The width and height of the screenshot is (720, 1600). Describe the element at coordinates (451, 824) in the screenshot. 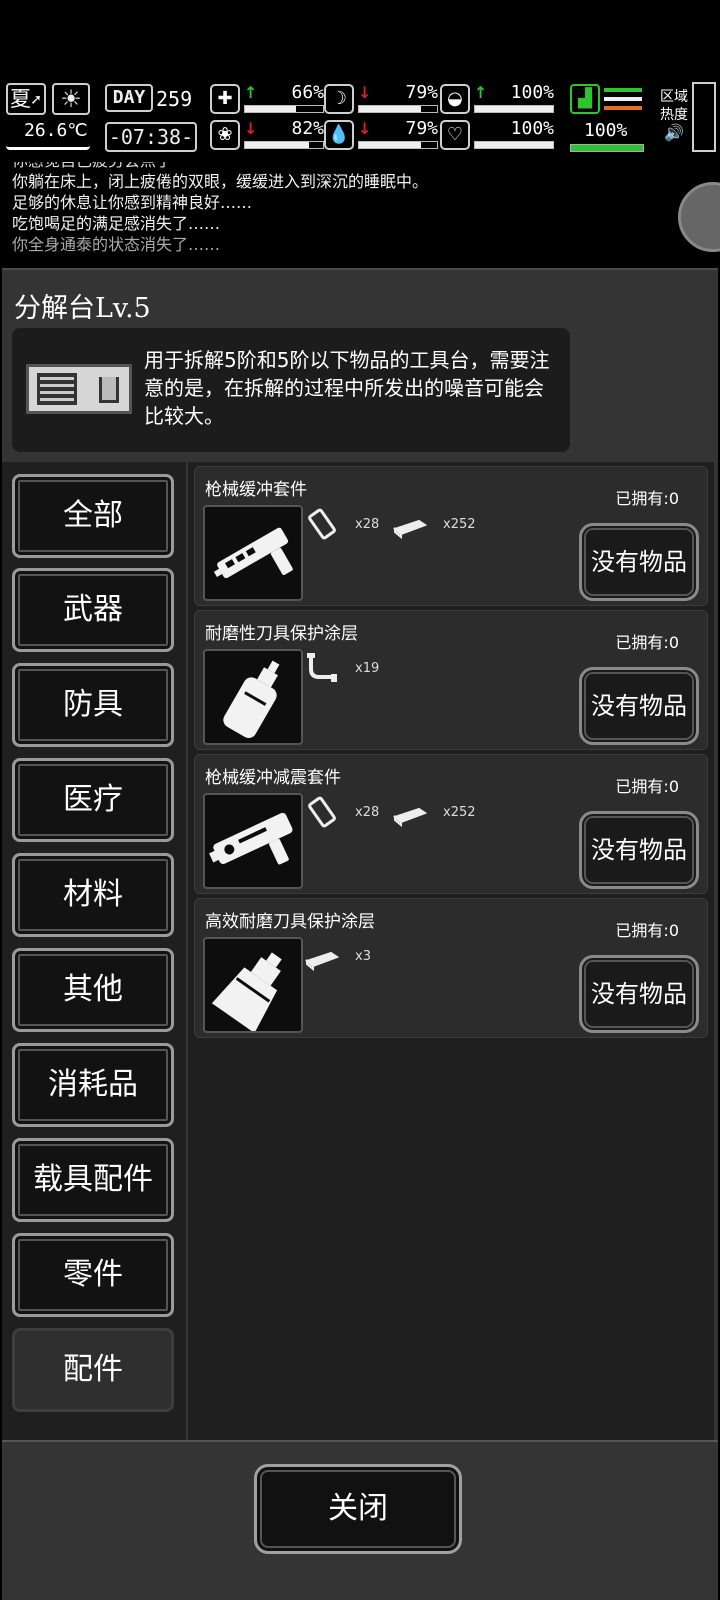

I see `list-item: 枪械缓冲减震套件 x28 x252 已拥有:0 没有物品` at that location.